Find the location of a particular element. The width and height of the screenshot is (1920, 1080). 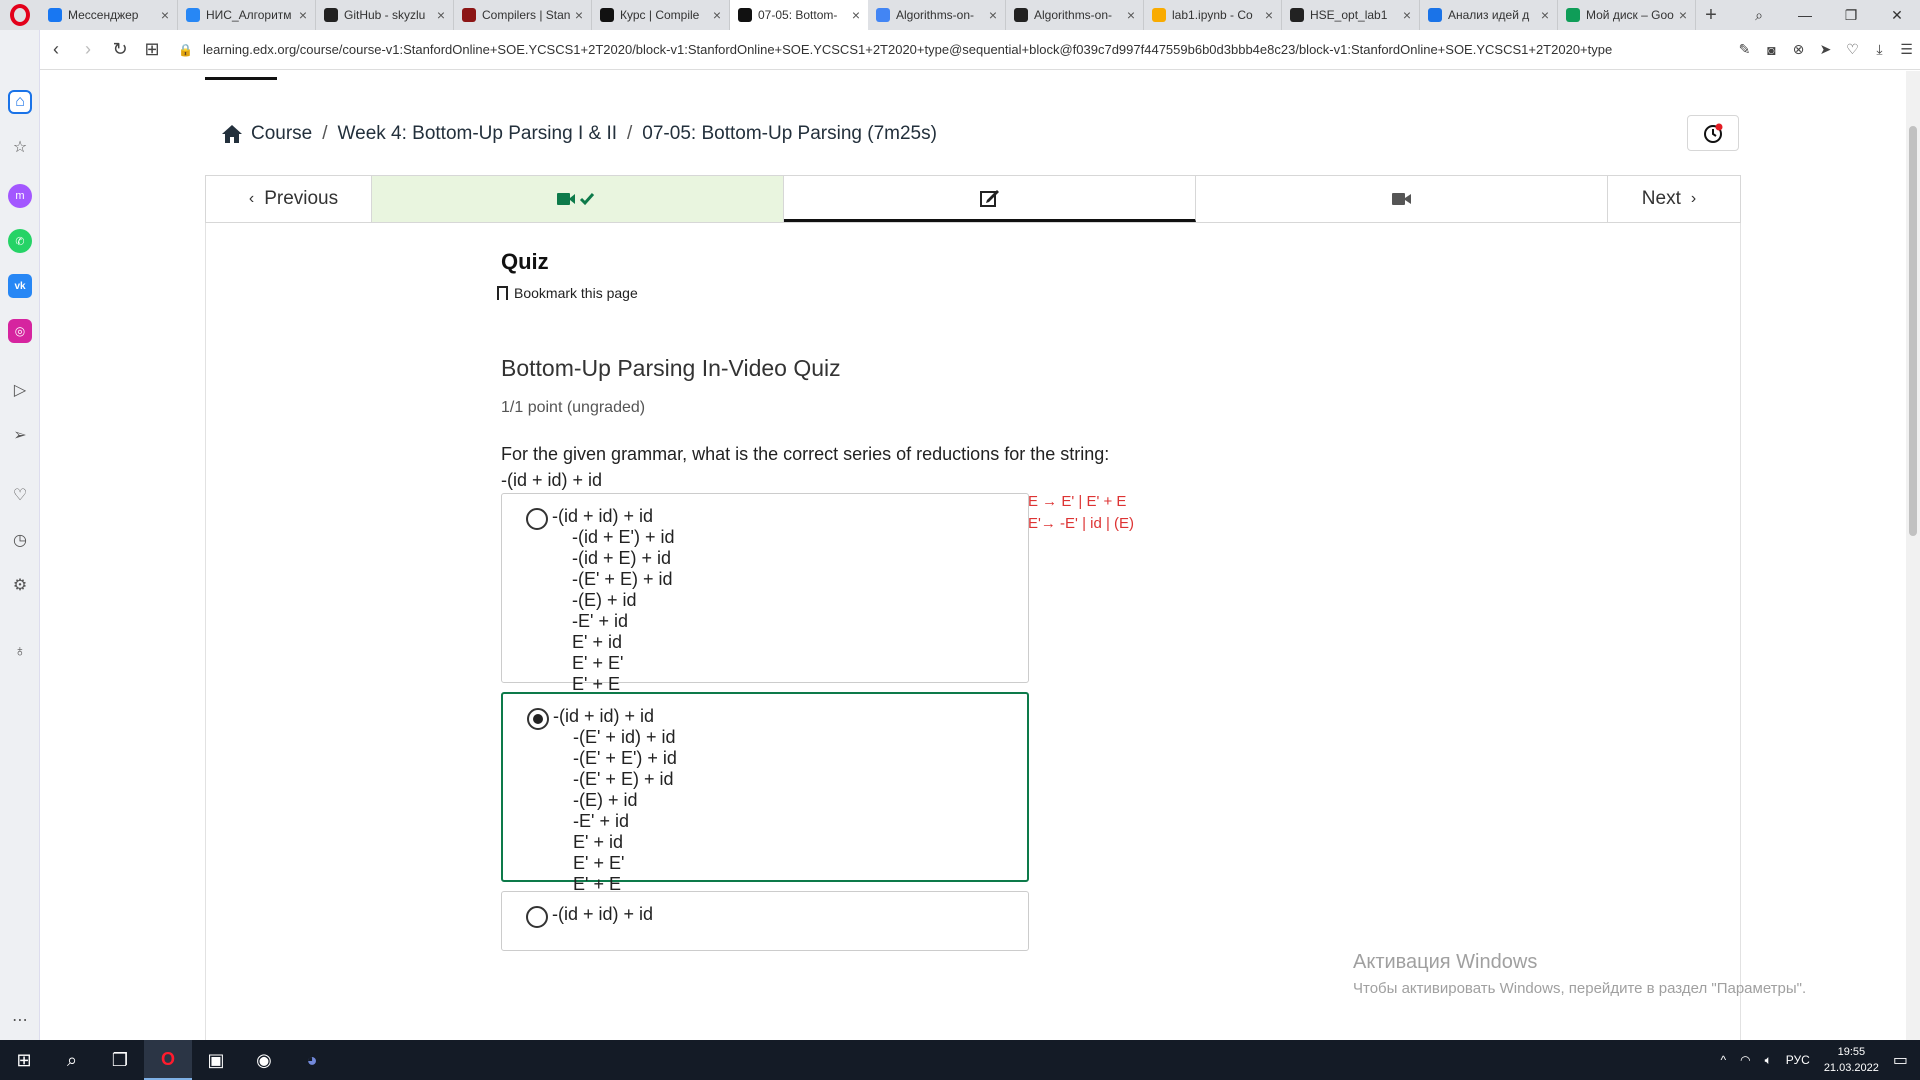

browser-tab: Мессенджер × is located at coordinates (109, 15).